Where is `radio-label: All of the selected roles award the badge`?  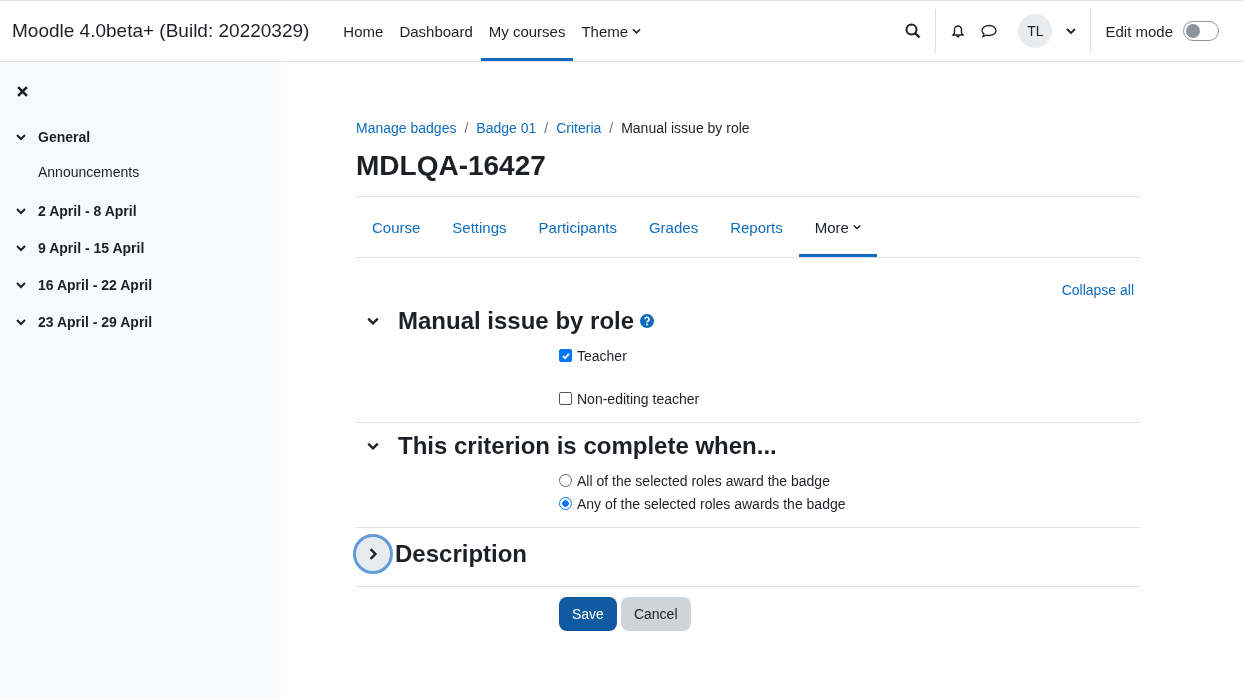
radio-label: All of the selected roles award the badge is located at coordinates (703, 480).